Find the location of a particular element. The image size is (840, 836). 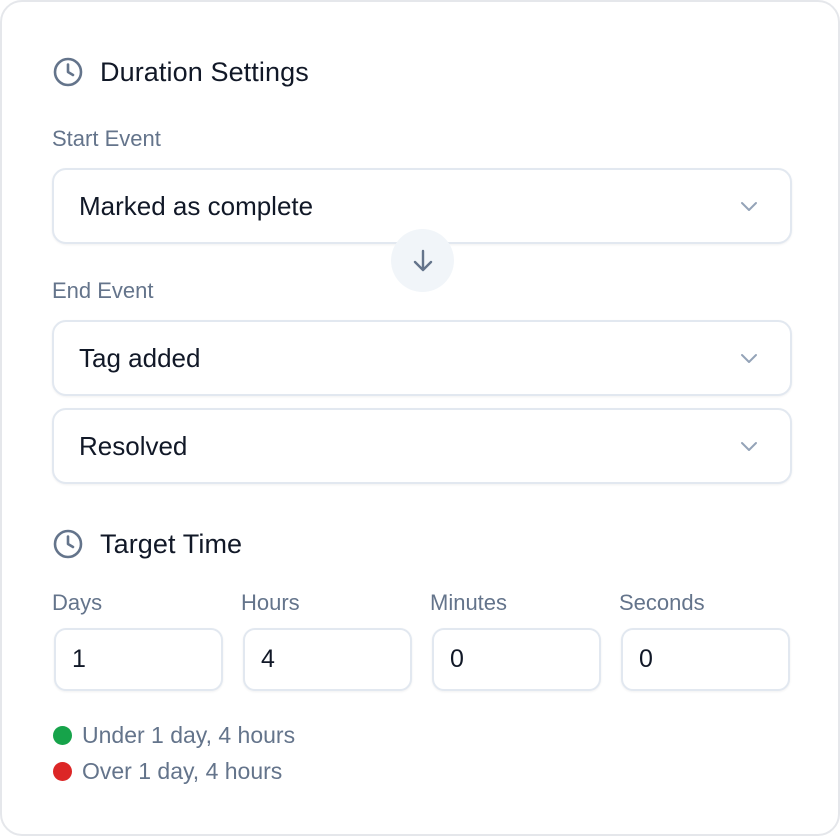

end-event-select: Tag added is located at coordinates (422, 358).